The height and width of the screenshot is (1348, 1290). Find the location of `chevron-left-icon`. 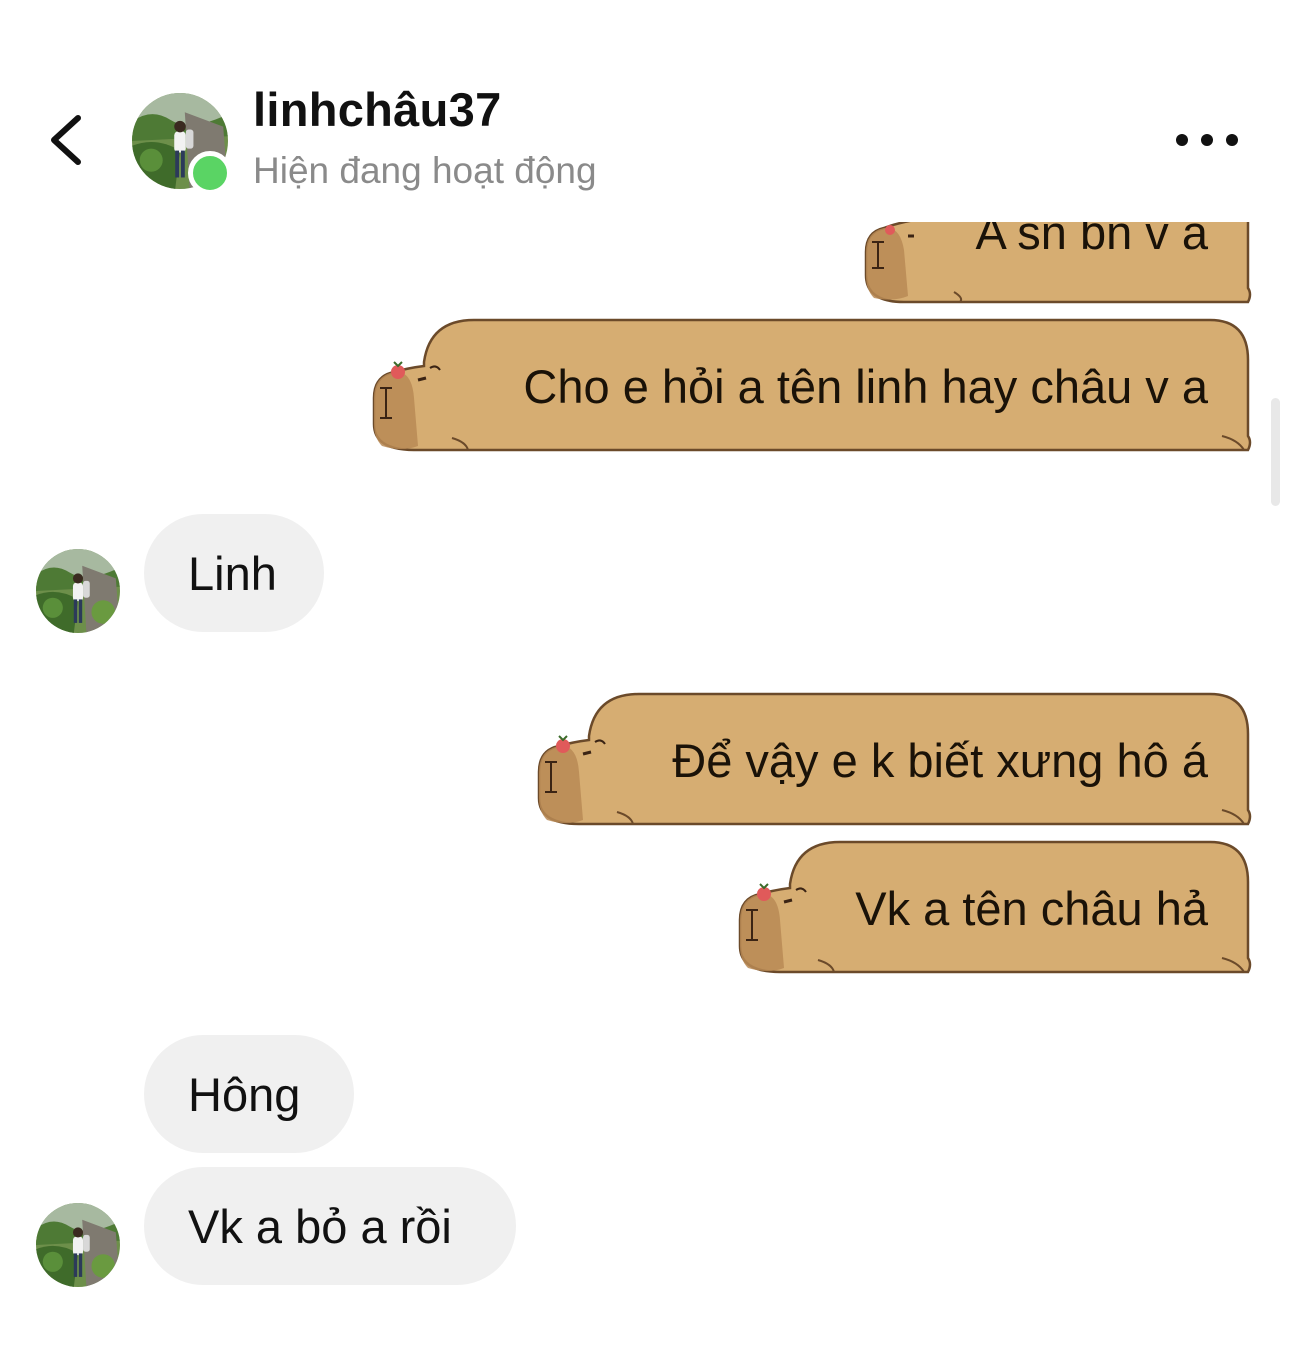

chevron-left-icon is located at coordinates (66, 140).